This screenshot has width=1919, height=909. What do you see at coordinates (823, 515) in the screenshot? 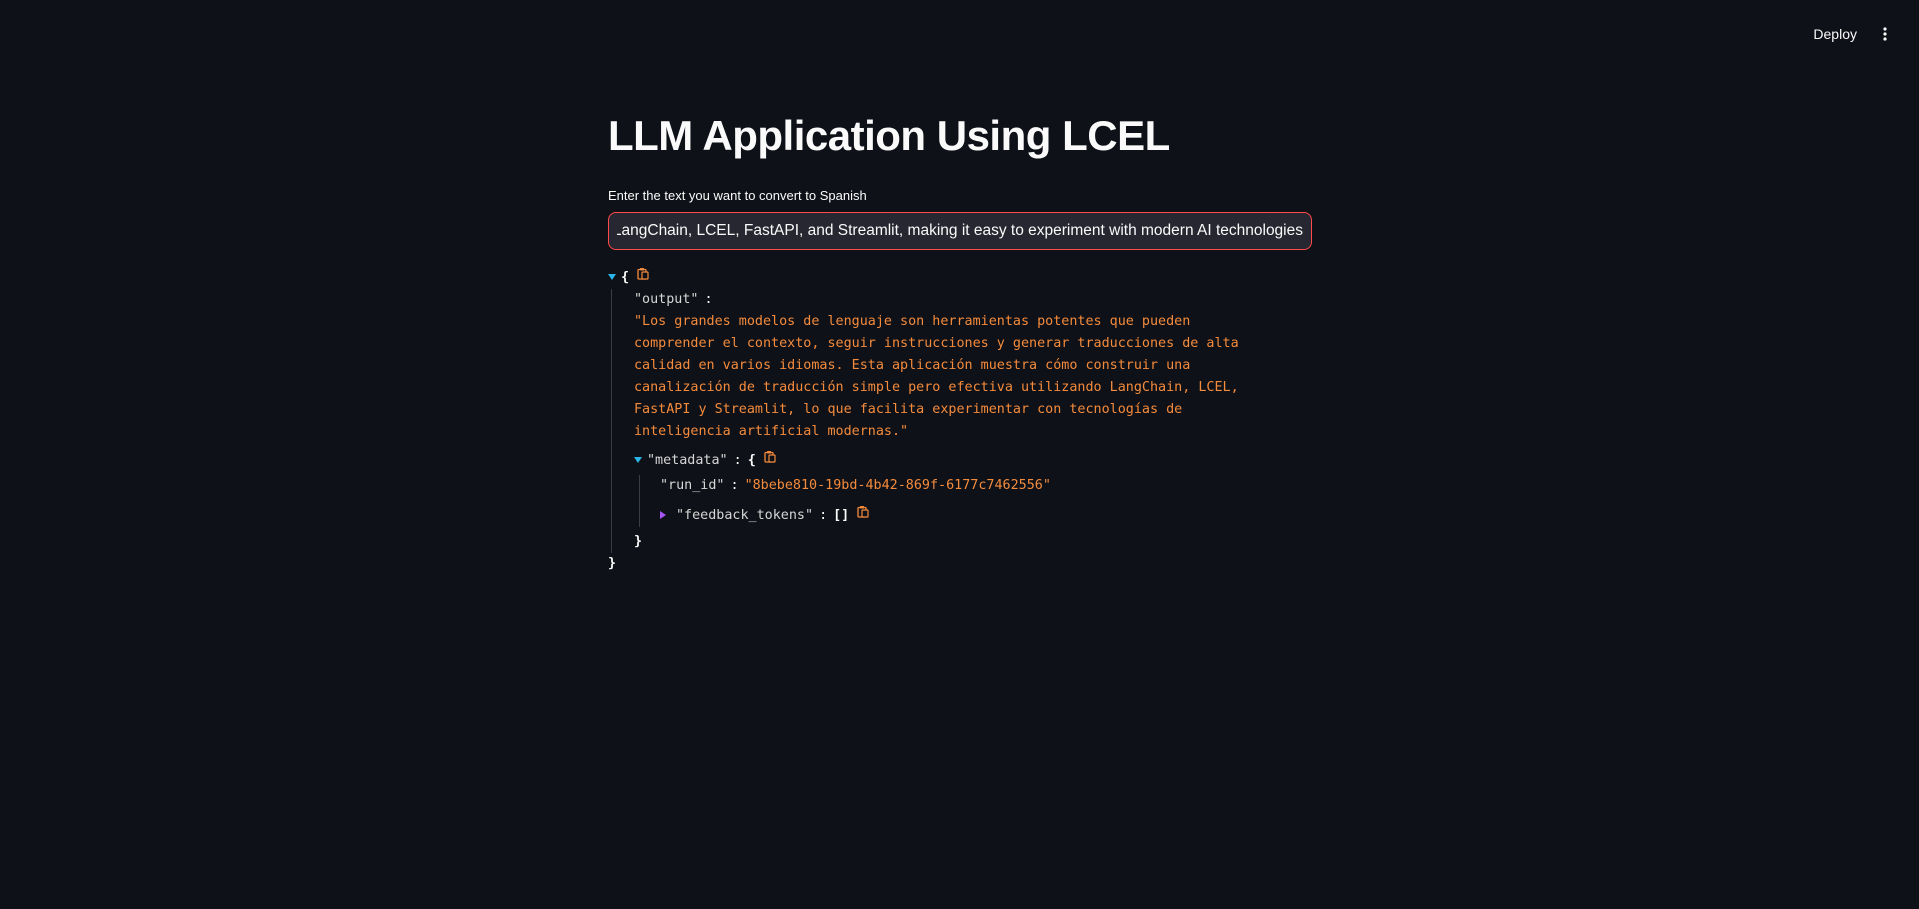
I see `feedback-tokens-colon: :` at bounding box center [823, 515].